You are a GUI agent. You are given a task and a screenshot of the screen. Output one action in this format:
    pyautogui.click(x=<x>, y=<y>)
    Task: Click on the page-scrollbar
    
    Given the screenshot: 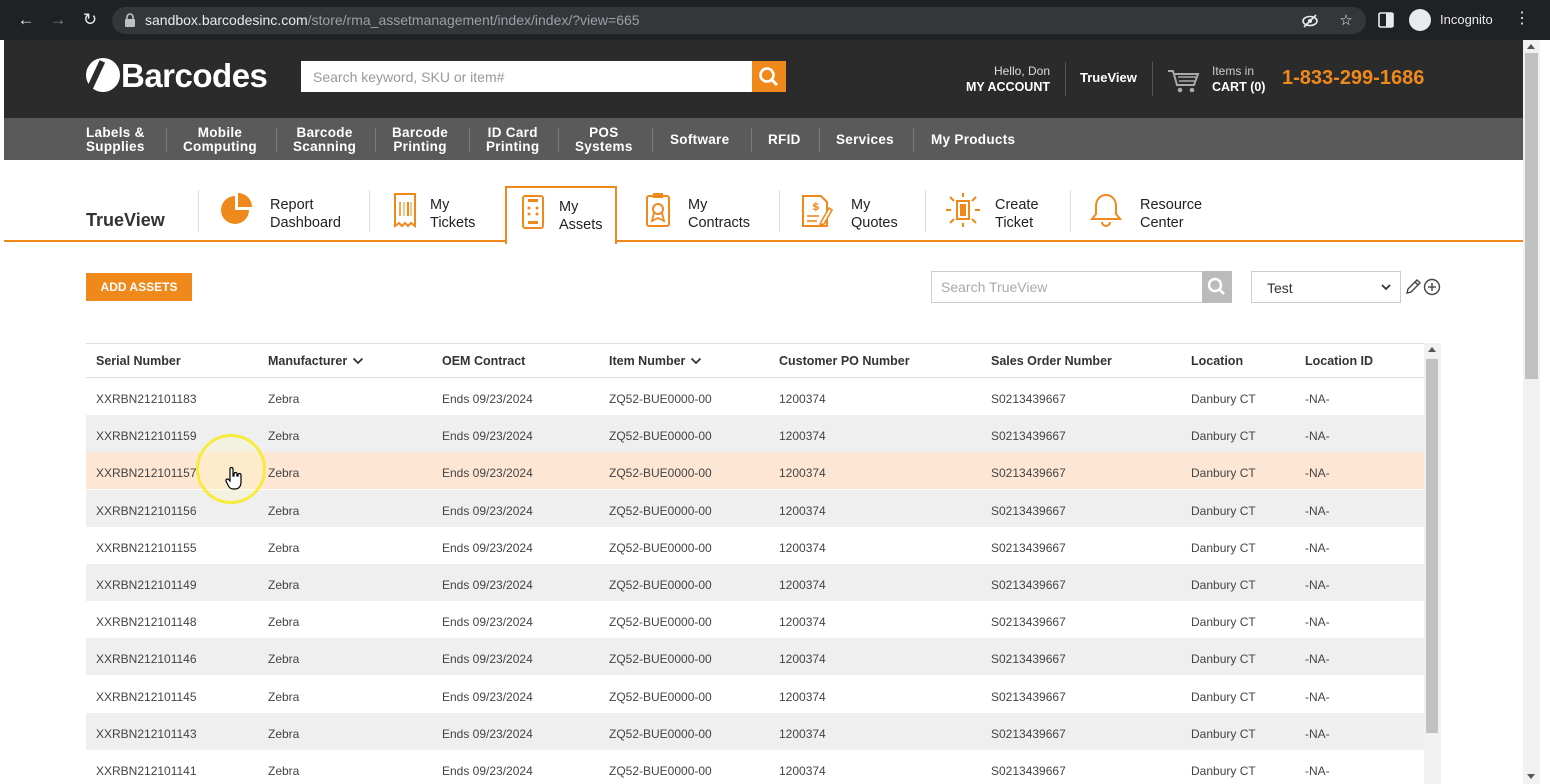 What is the action you would take?
    pyautogui.click(x=1531, y=412)
    